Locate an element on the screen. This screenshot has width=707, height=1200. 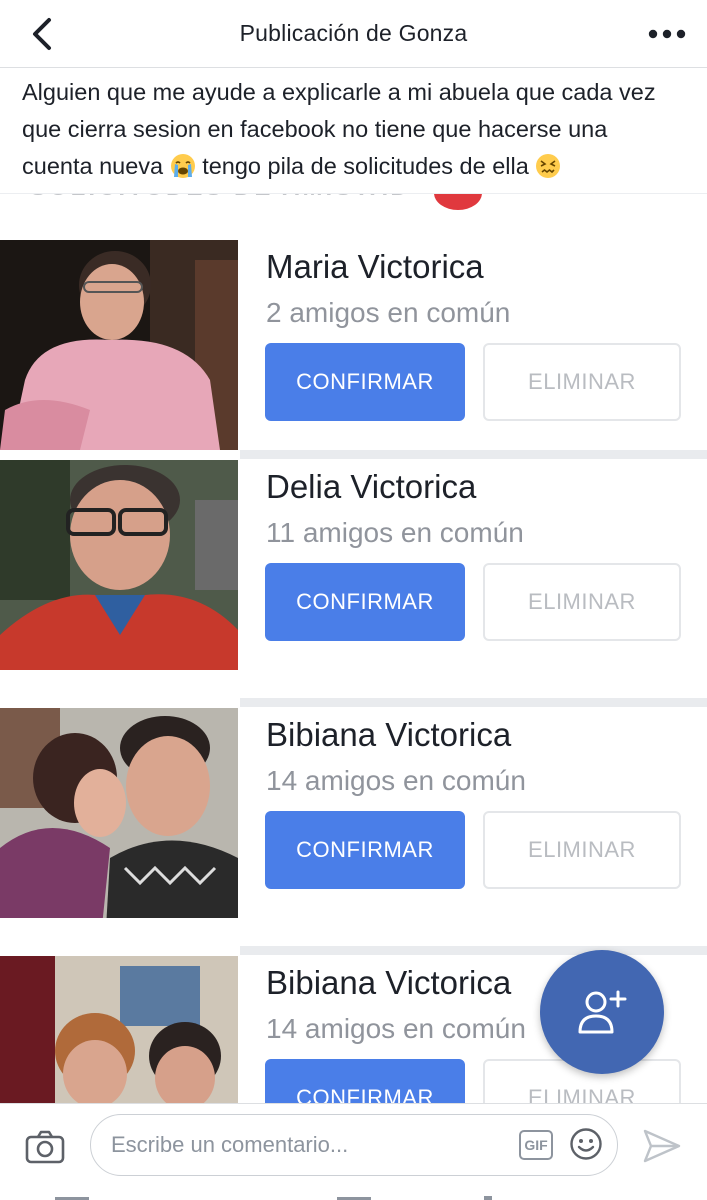
confounded-face-emoji-icon is located at coordinates (548, 166).